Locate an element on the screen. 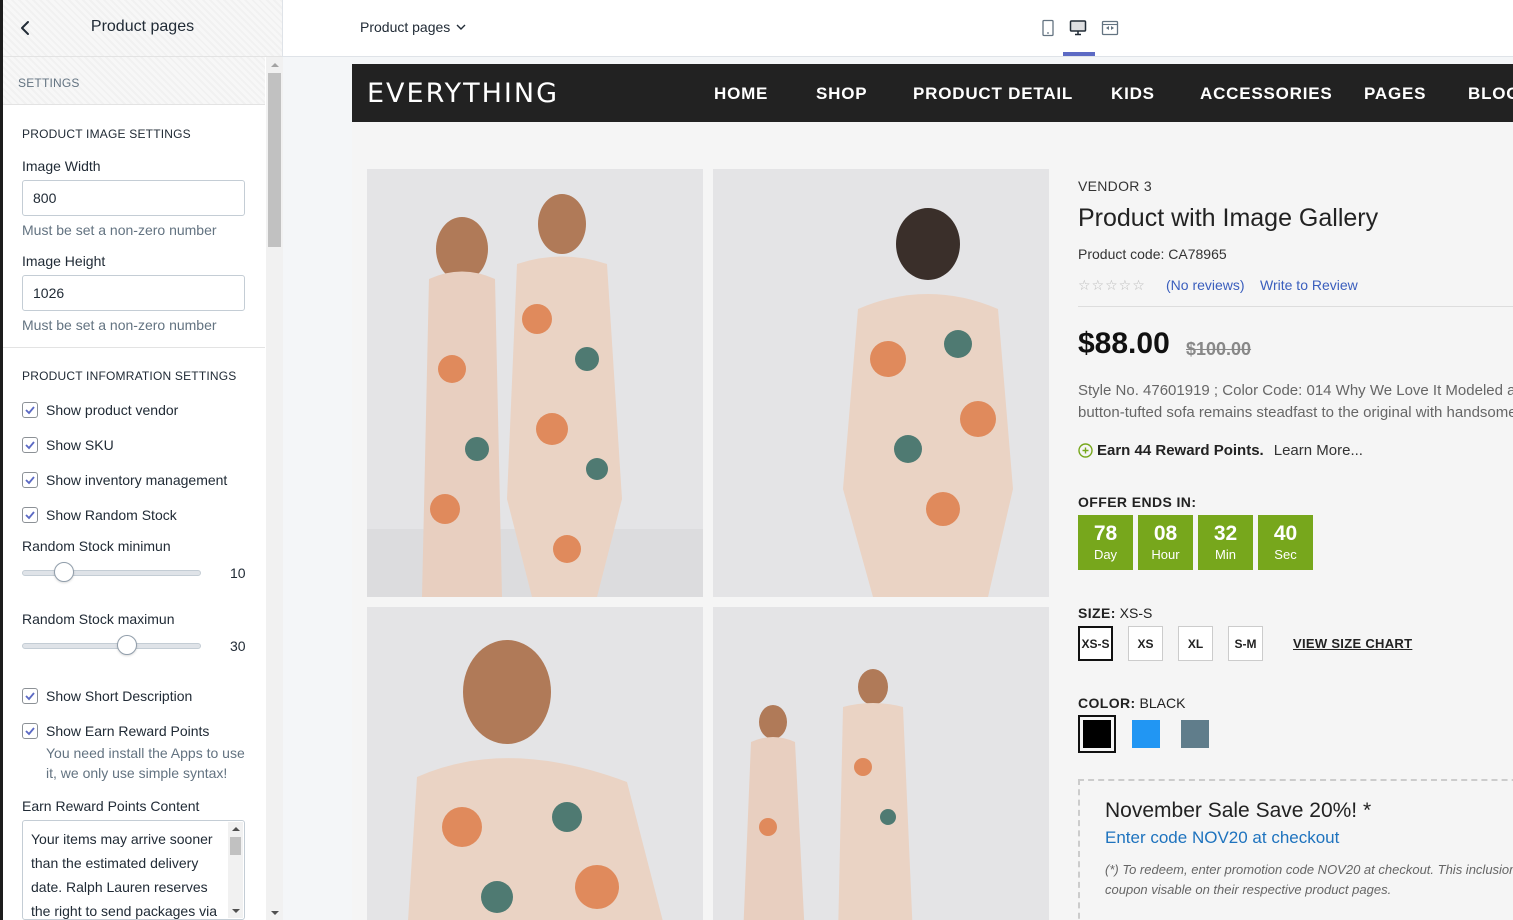  plus-circle-icon is located at coordinates (1085, 450).